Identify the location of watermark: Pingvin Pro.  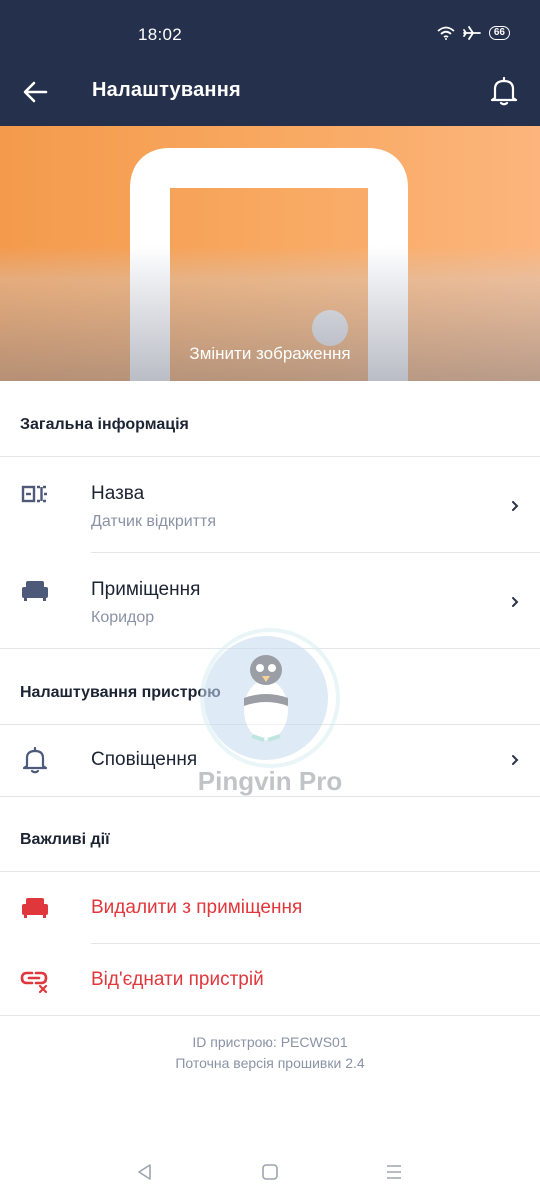
(270, 714).